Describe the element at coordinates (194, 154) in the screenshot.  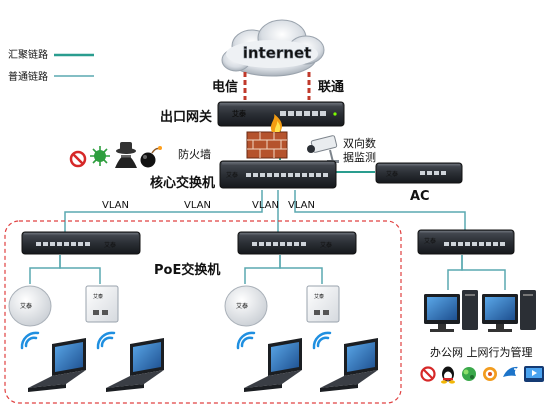
I see `firewall-label: 防火墙` at that location.